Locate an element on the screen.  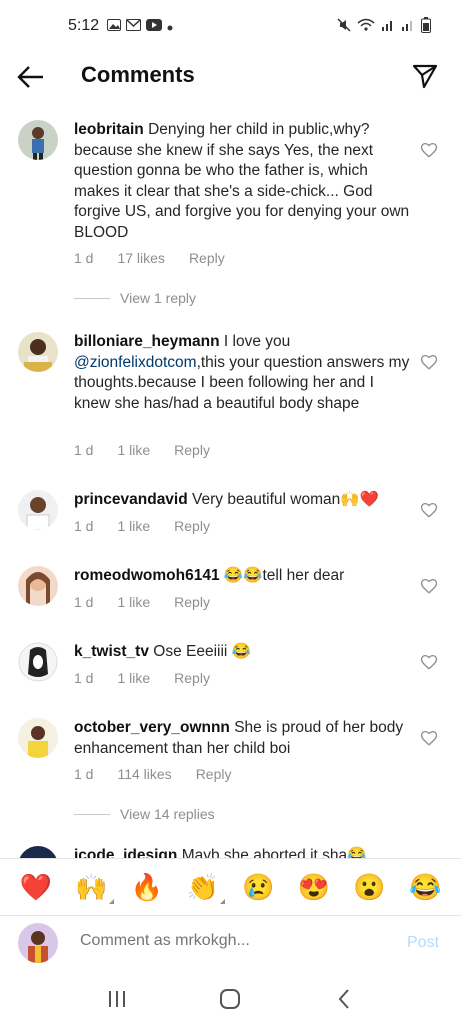
comment-message: I love you is located at coordinates (257, 341).